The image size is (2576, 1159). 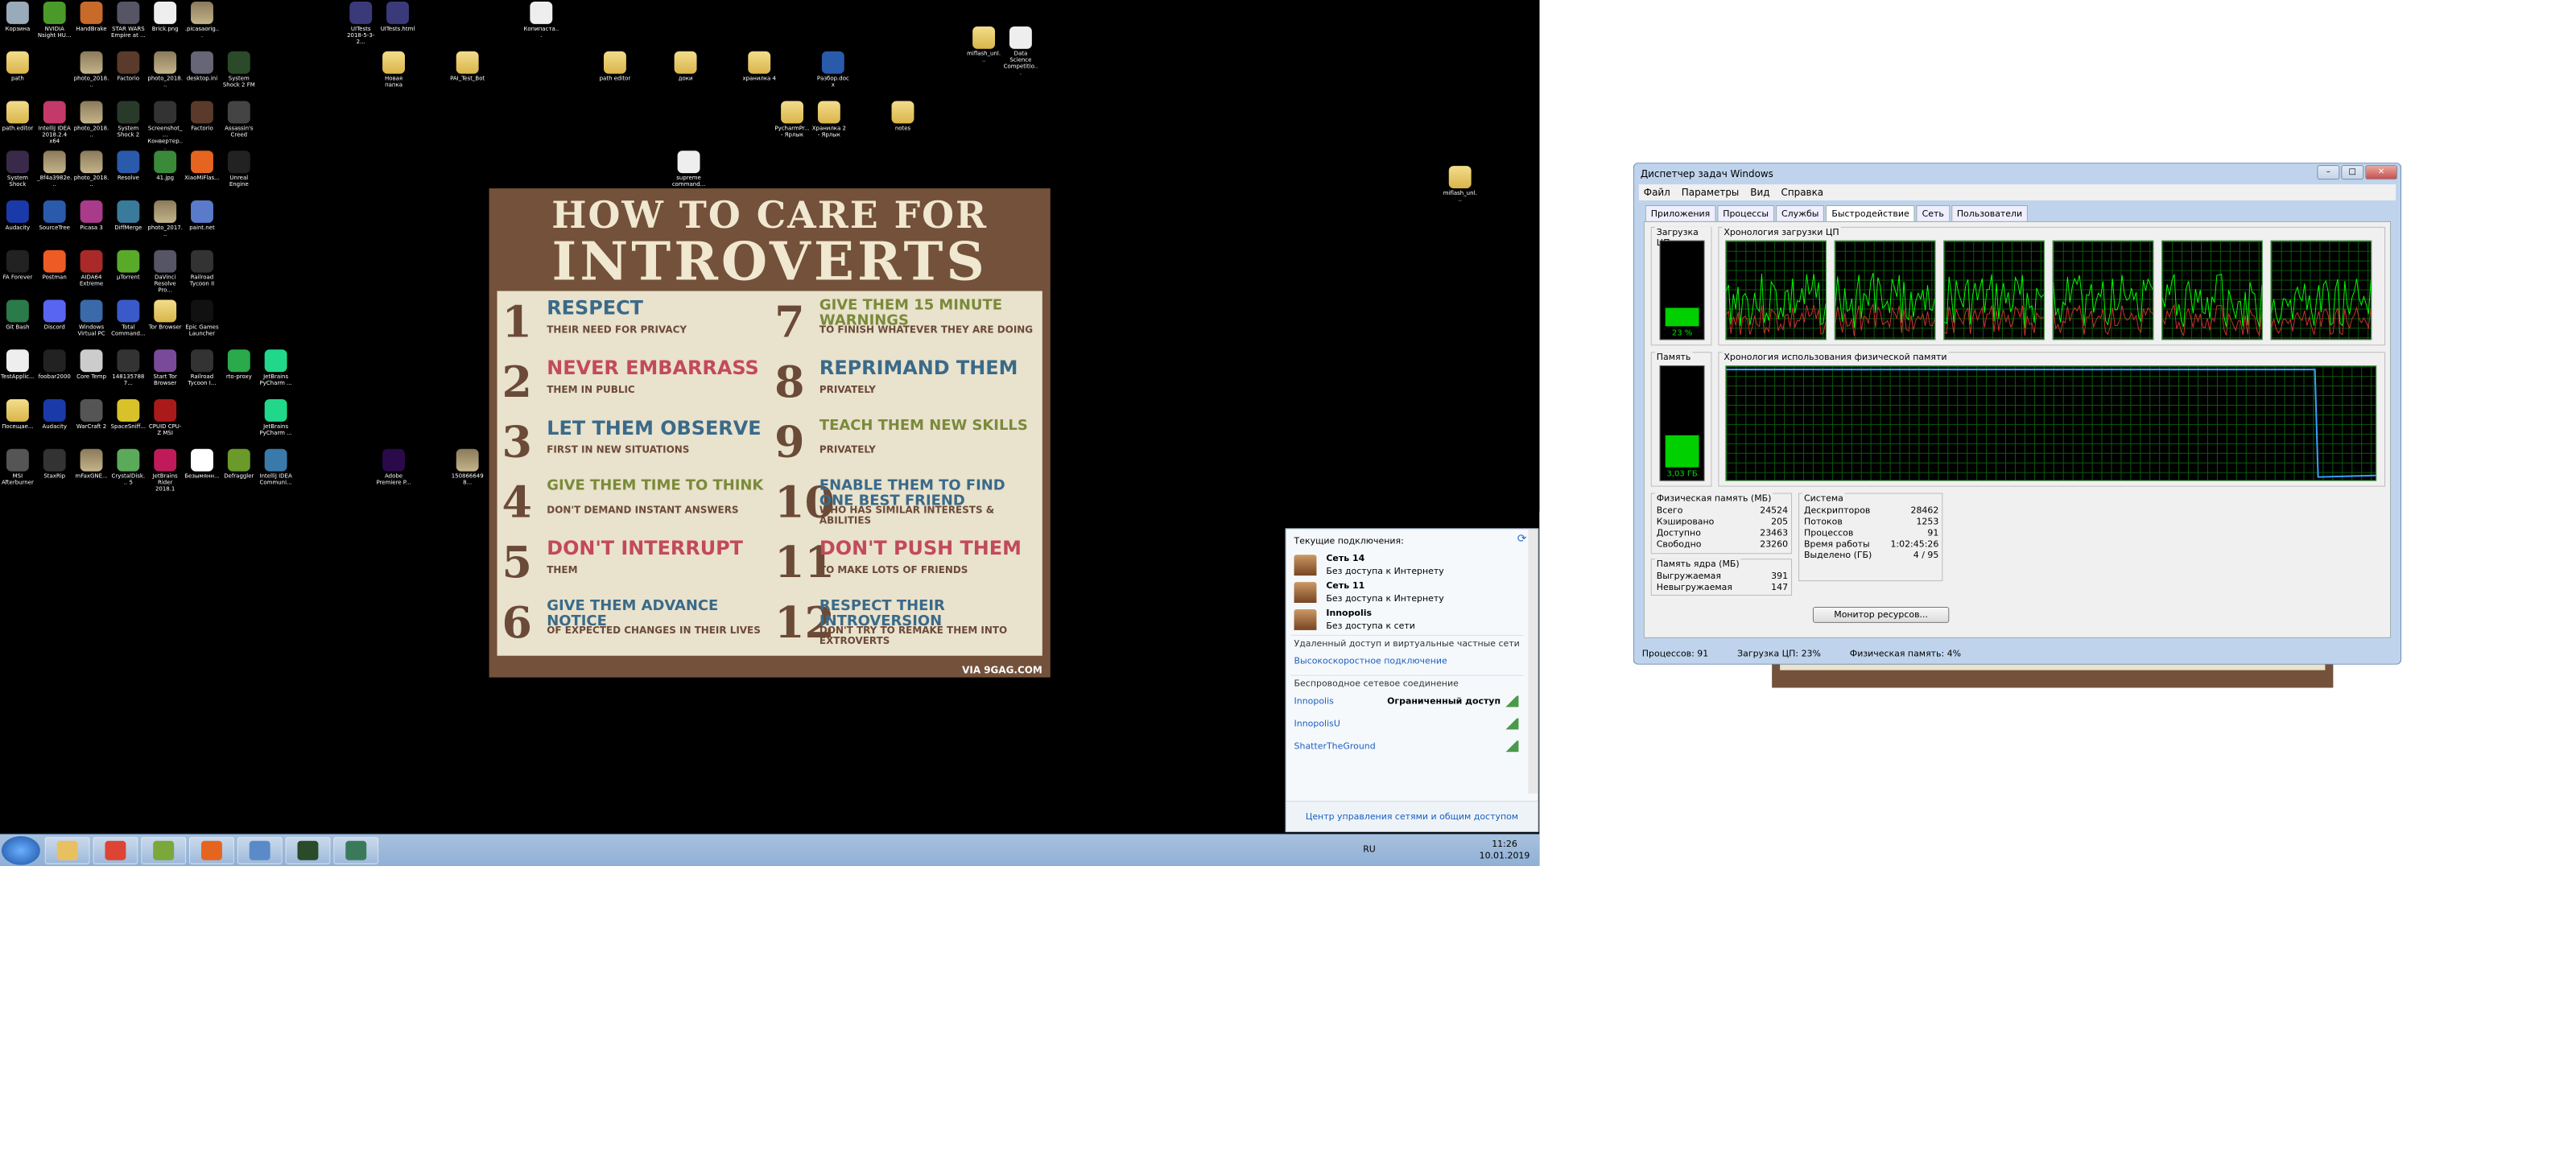 I want to click on desktop-icon: paint.net, so click(x=202, y=224).